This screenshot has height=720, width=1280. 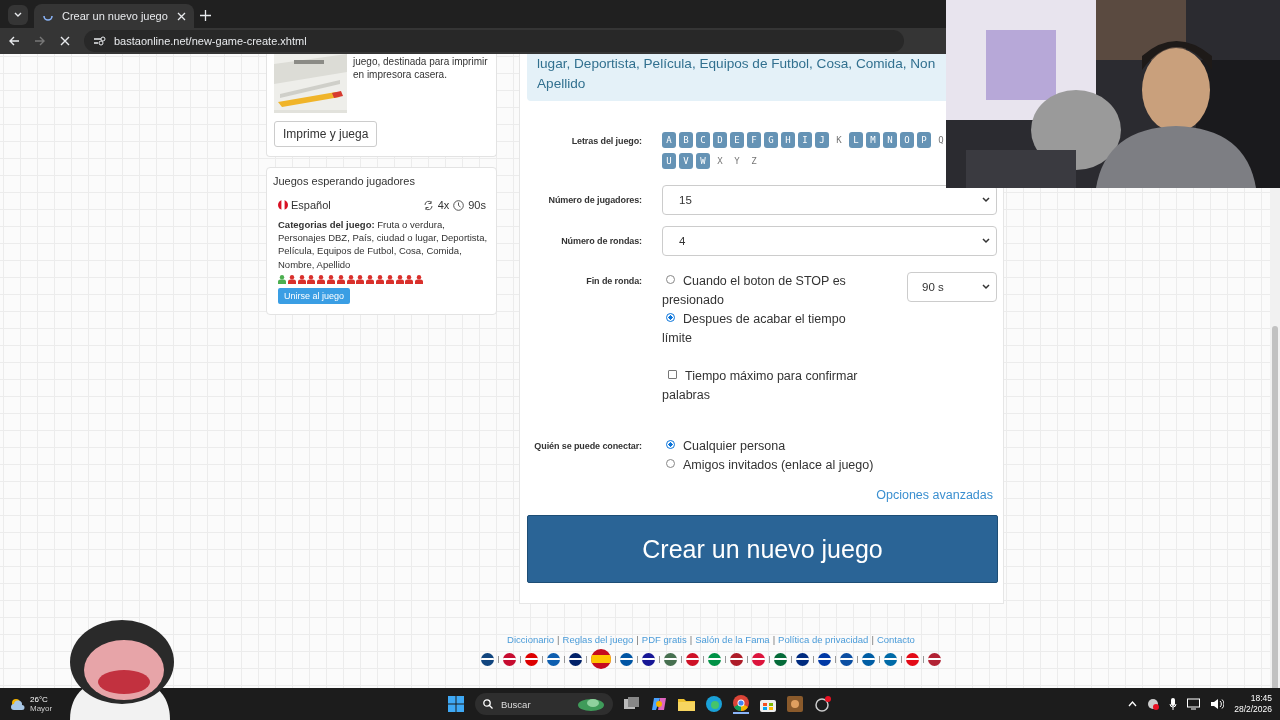 I want to click on clock-date: 28/2/2026, so click(x=1253, y=709).